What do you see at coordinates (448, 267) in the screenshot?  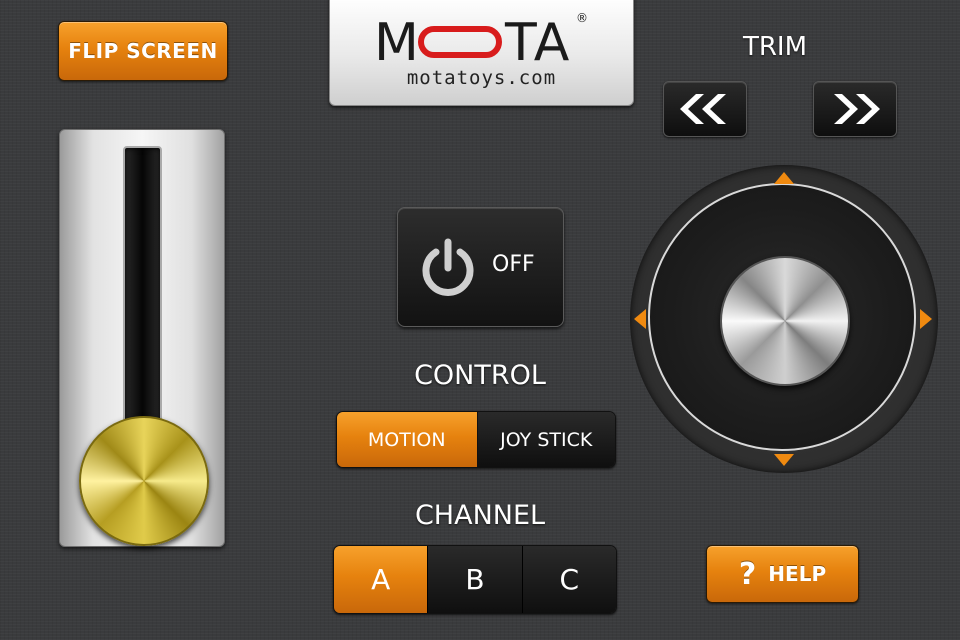 I see `power-icon` at bounding box center [448, 267].